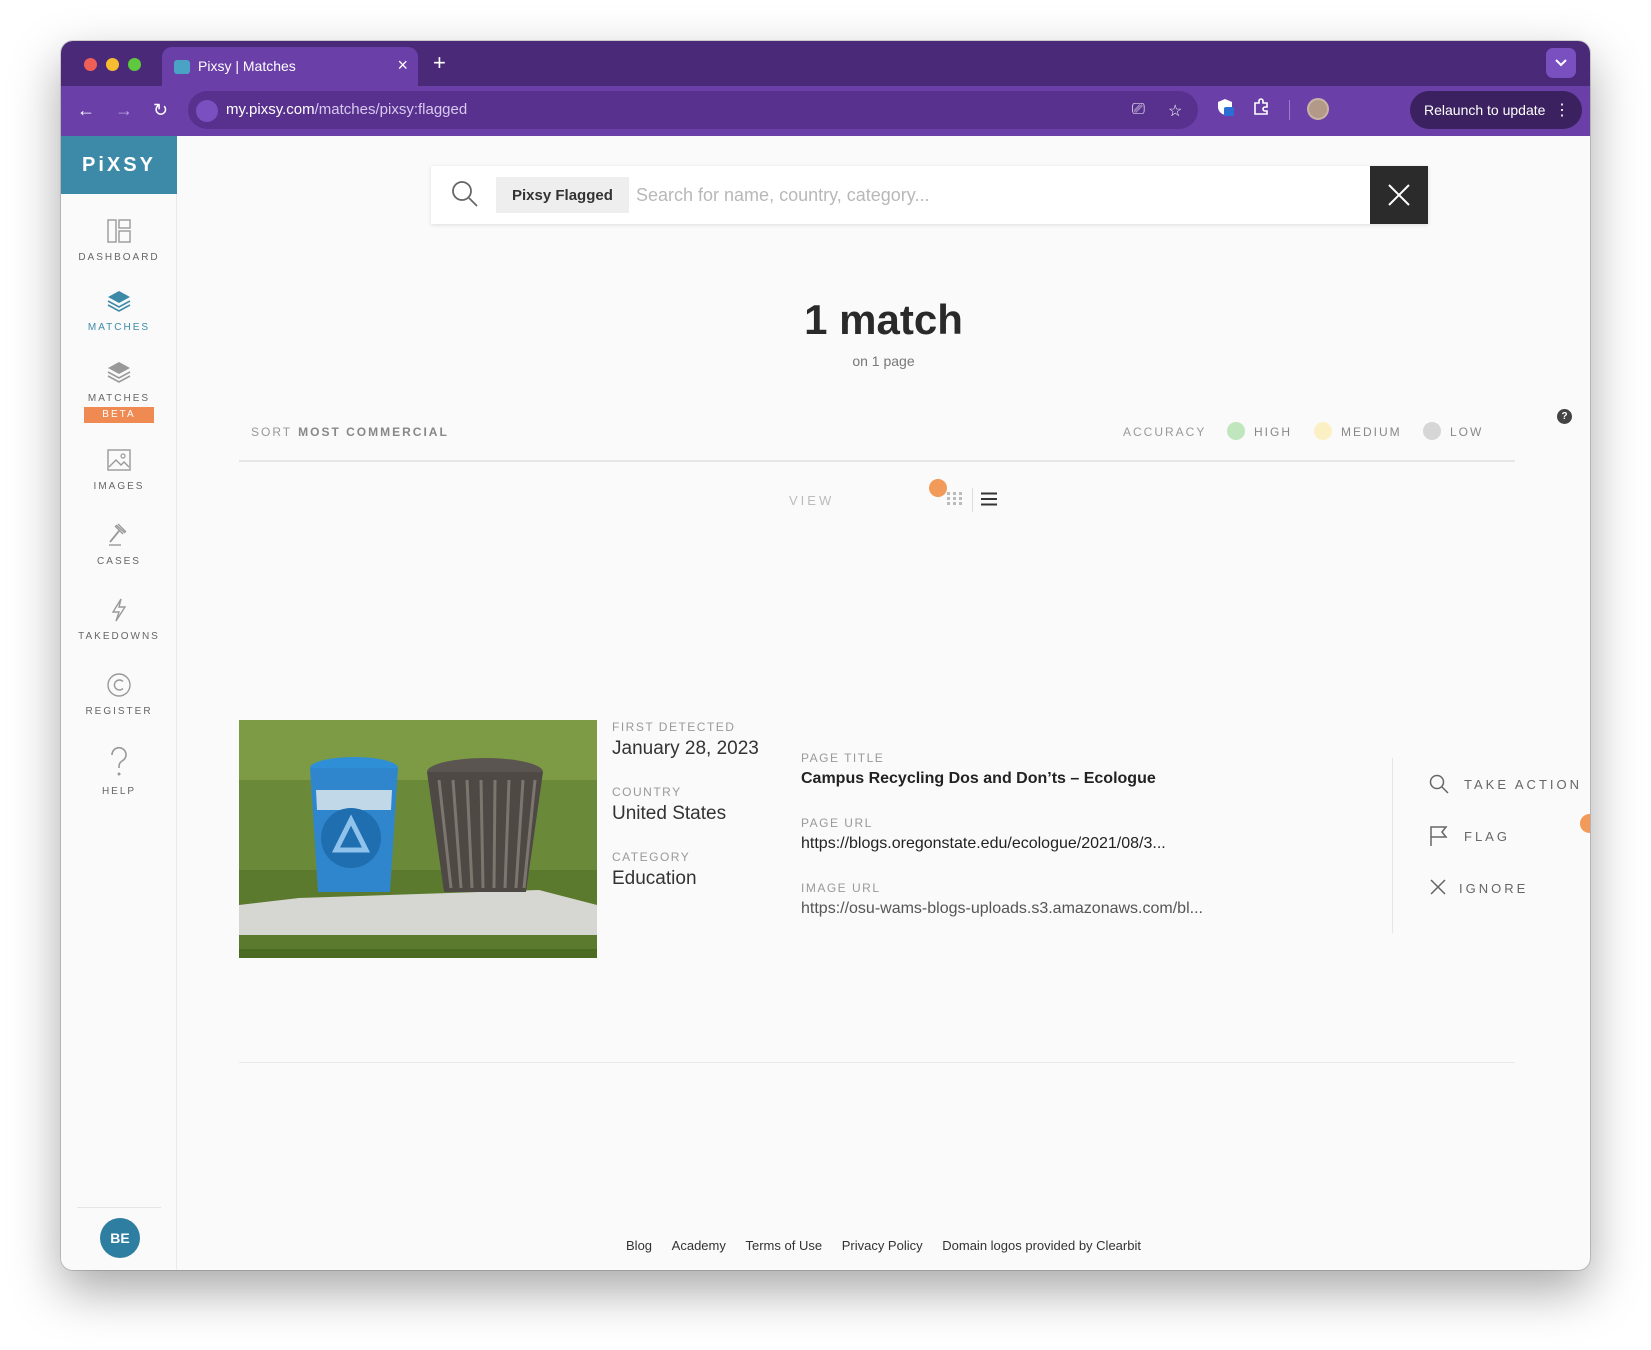  I want to click on puzzle-extensions-icon, so click(1261, 107).